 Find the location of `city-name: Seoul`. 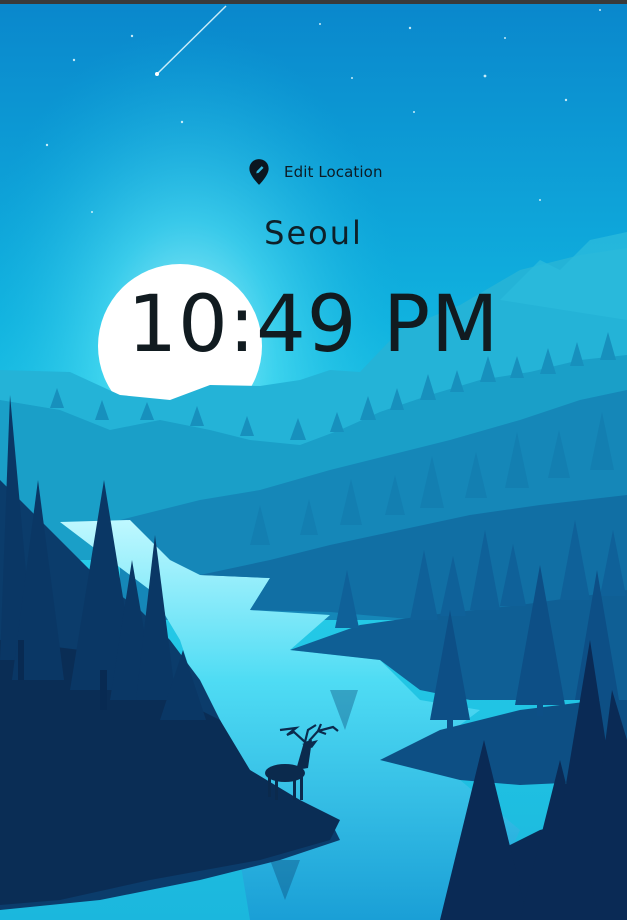

city-name: Seoul is located at coordinates (313, 233).